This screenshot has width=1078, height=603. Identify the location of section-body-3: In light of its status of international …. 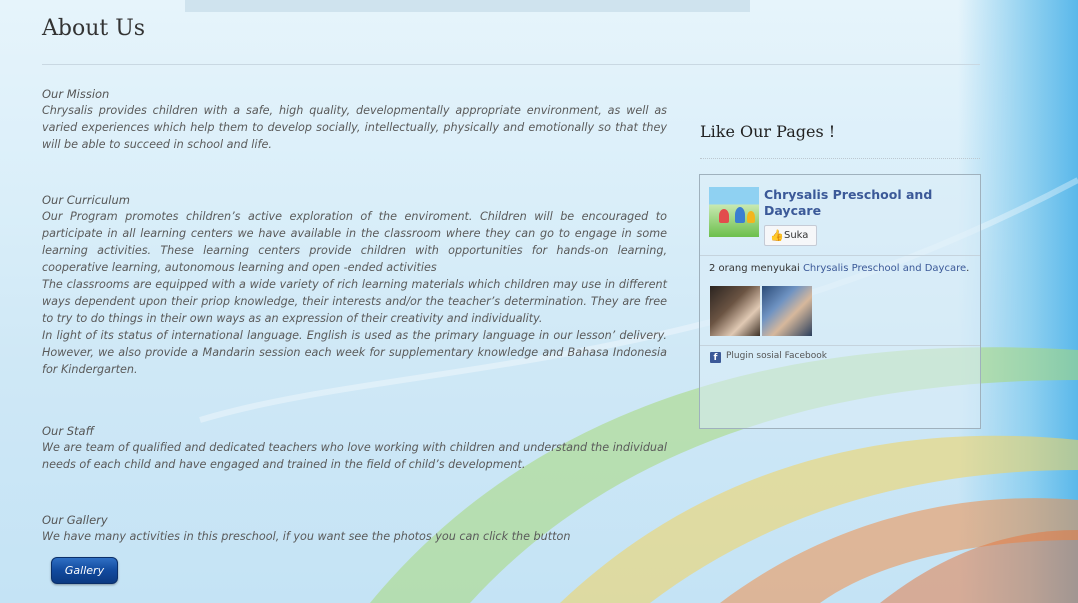
(354, 352).